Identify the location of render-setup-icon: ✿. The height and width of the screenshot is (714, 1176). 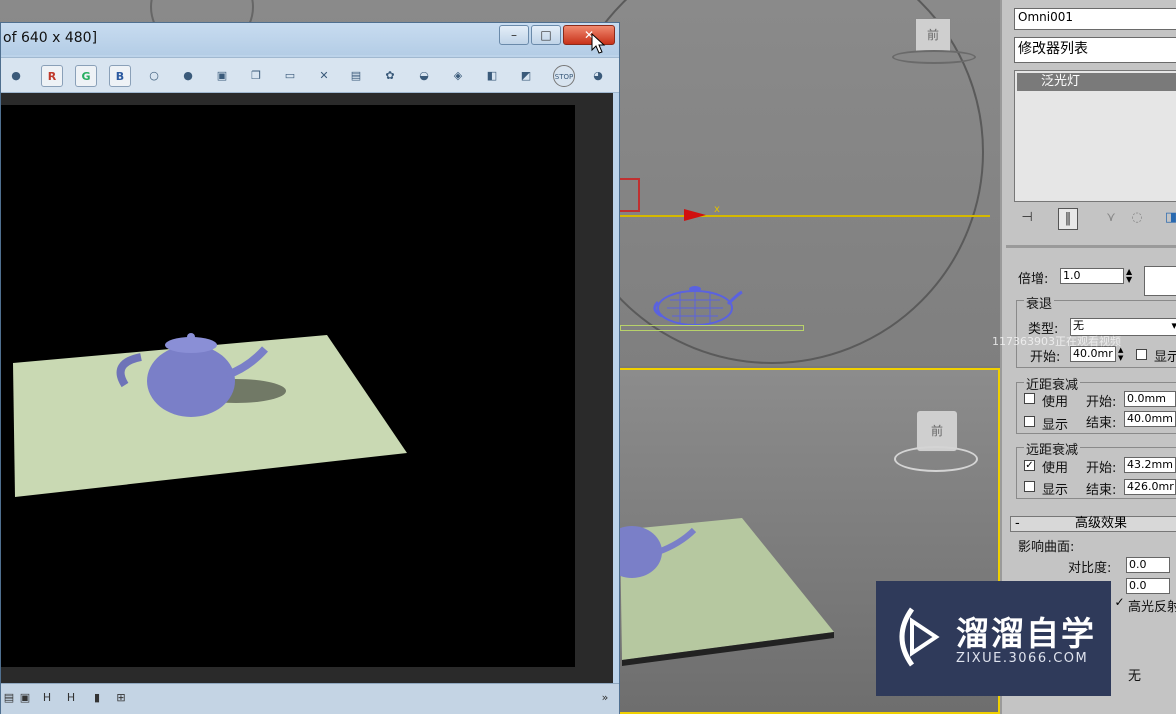
(390, 76).